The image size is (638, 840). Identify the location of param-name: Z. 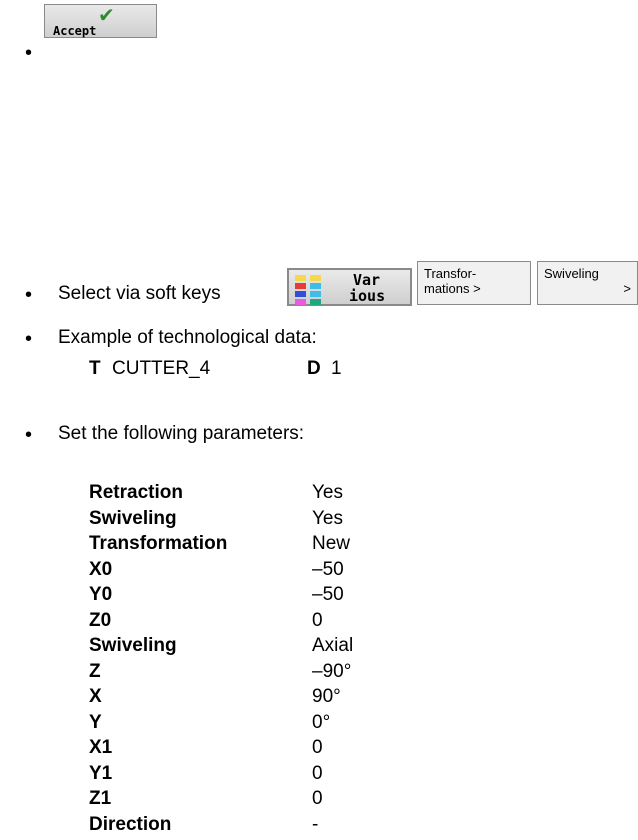
(95, 671).